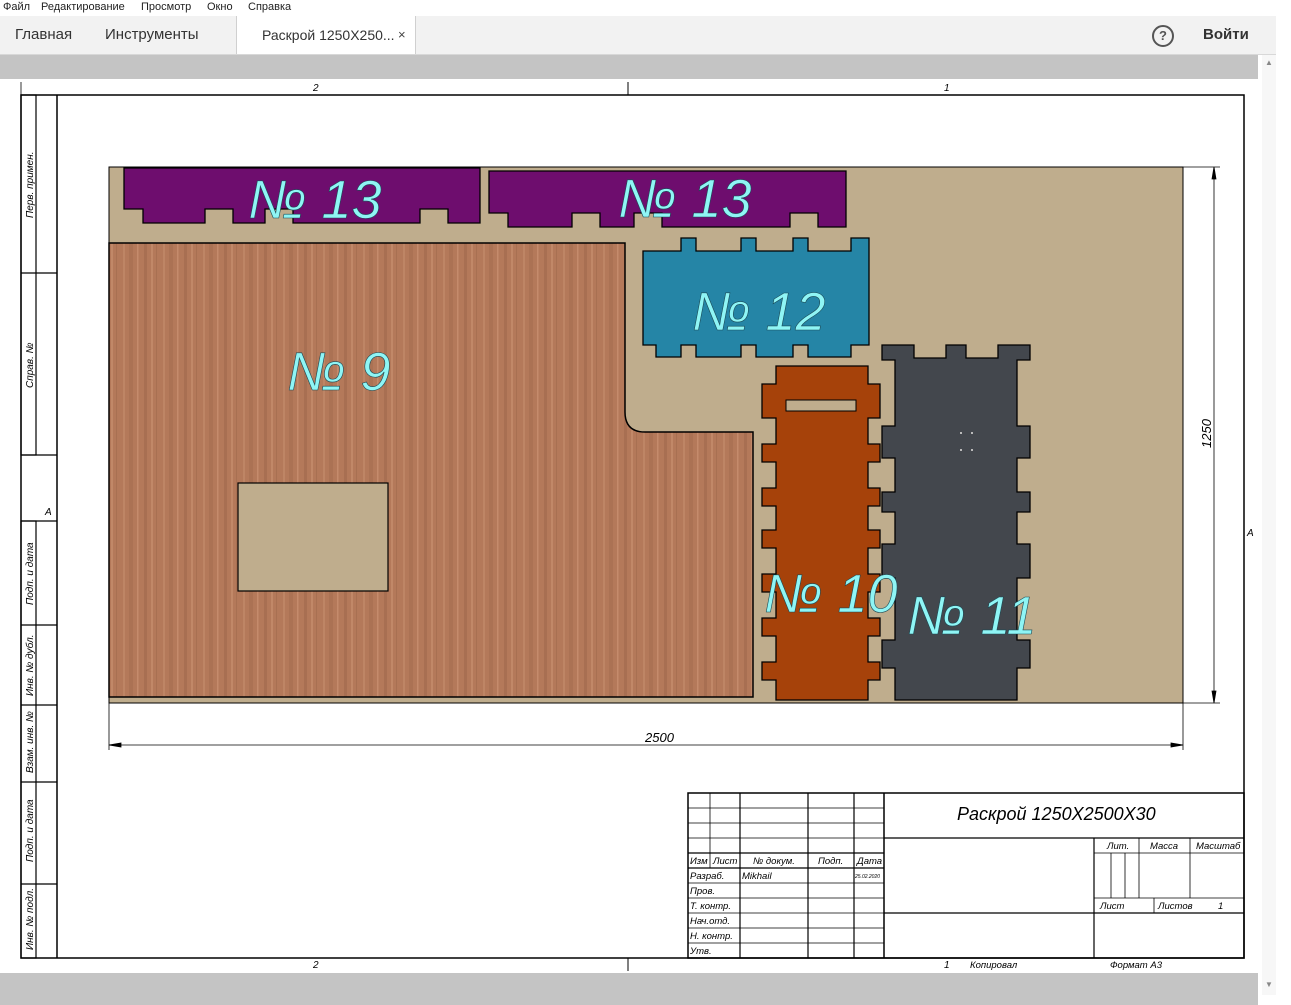 This screenshot has height=1005, width=1291. I want to click on tb-lit: Лит., so click(1117, 846).